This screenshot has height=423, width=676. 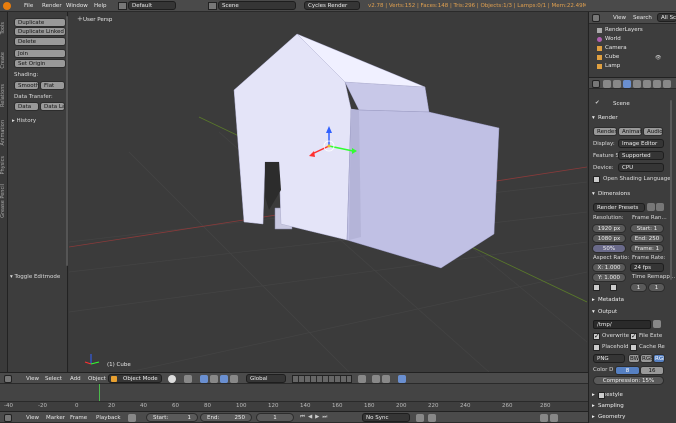 What do you see at coordinates (656, 287) in the screenshot?
I see `time-remap-new-field: 1` at bounding box center [656, 287].